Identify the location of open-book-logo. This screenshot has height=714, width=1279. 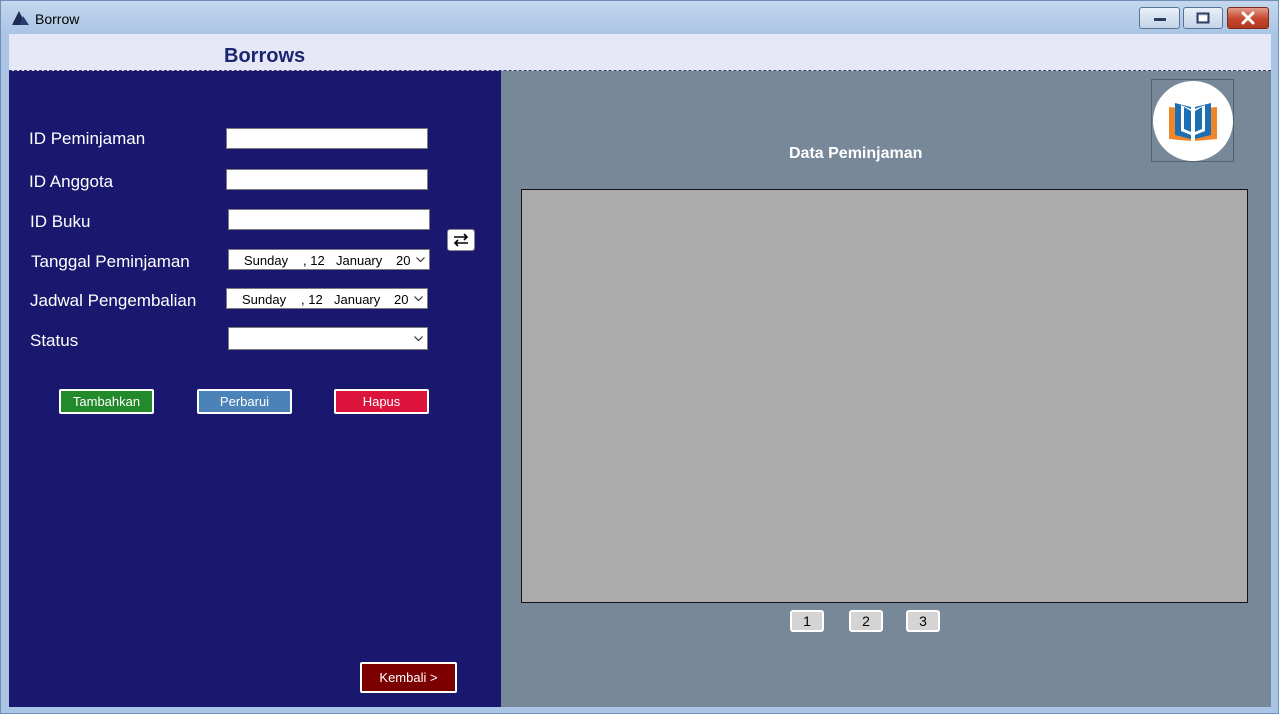
(1192, 121).